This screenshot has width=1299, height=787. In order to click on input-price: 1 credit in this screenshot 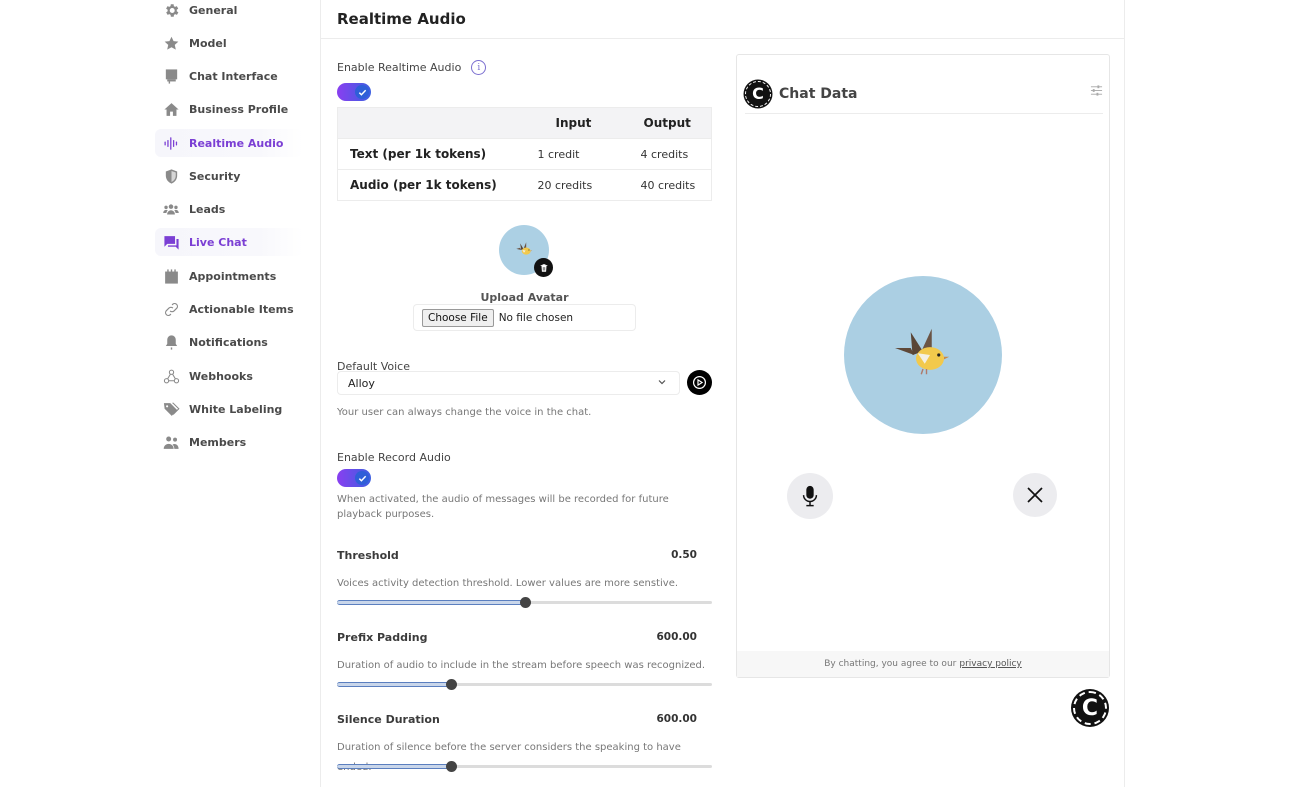, I will do `click(569, 154)`.